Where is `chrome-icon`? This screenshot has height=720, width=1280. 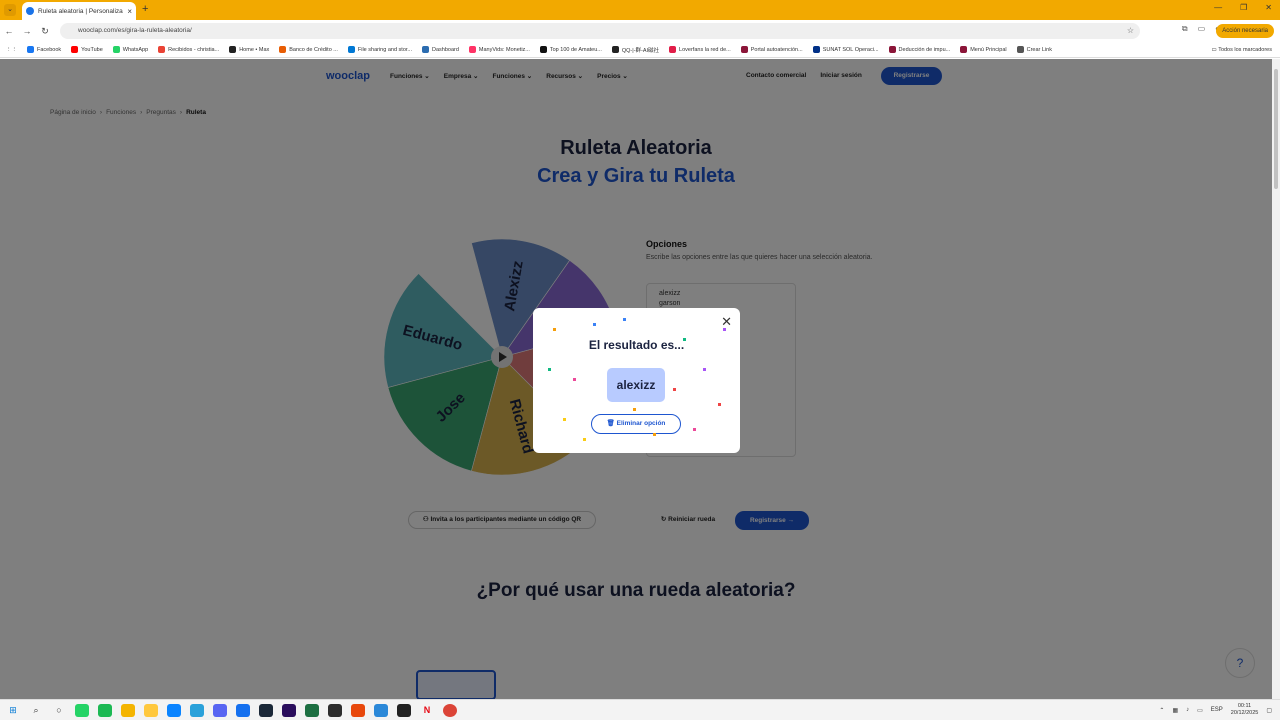
chrome-icon is located at coordinates (450, 710).